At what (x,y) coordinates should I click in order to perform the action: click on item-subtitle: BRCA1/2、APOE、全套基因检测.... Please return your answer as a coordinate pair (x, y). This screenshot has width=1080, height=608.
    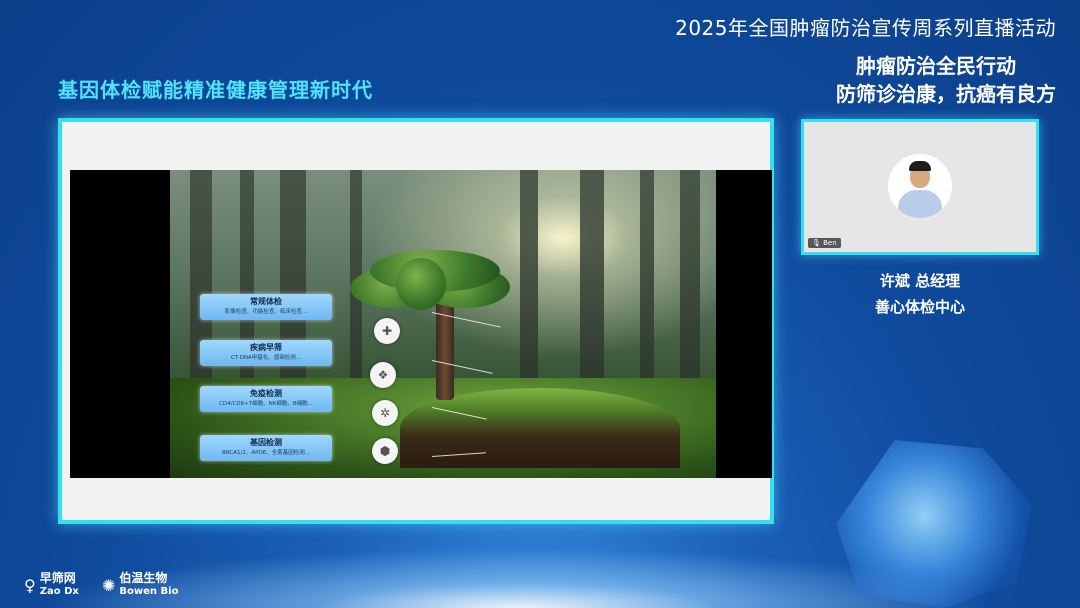
    Looking at the image, I should click on (266, 453).